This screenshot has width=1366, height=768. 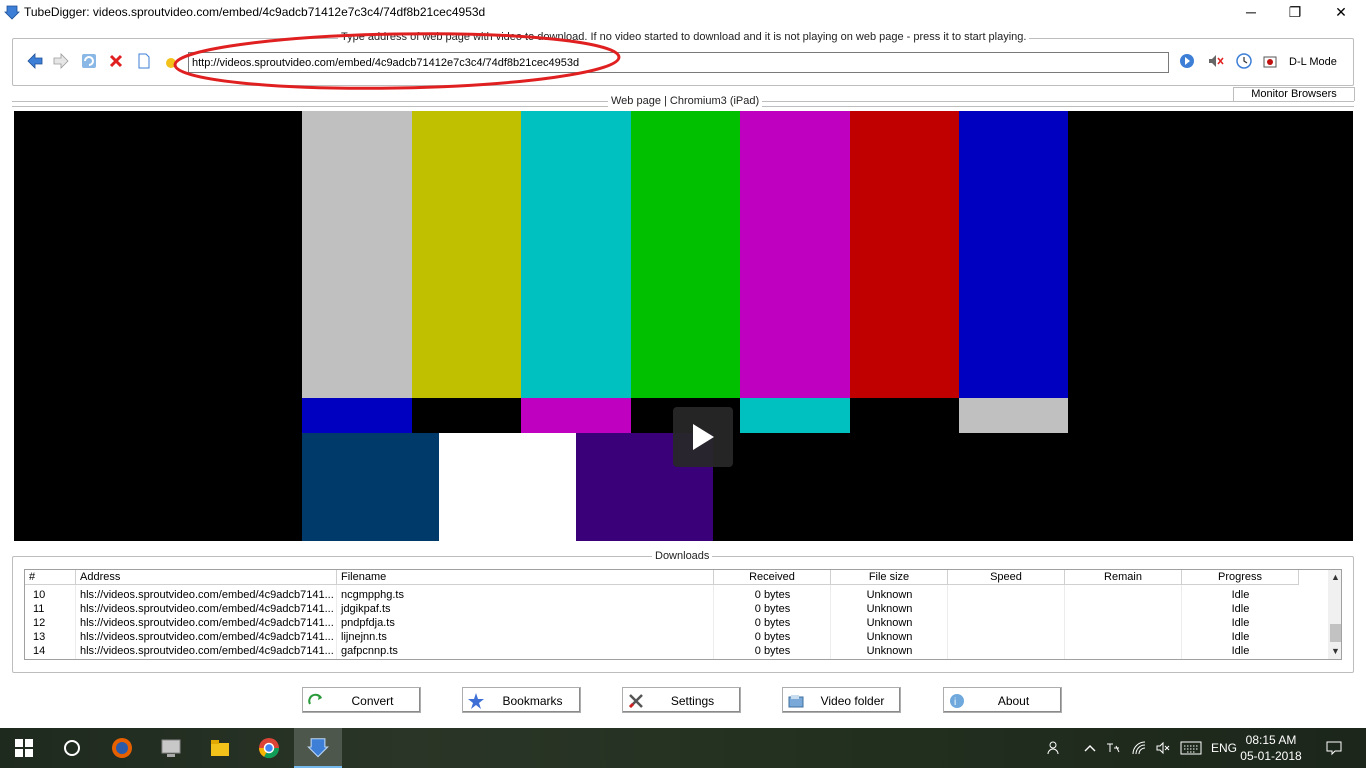 I want to click on column-header: File size, so click(x=889, y=577).